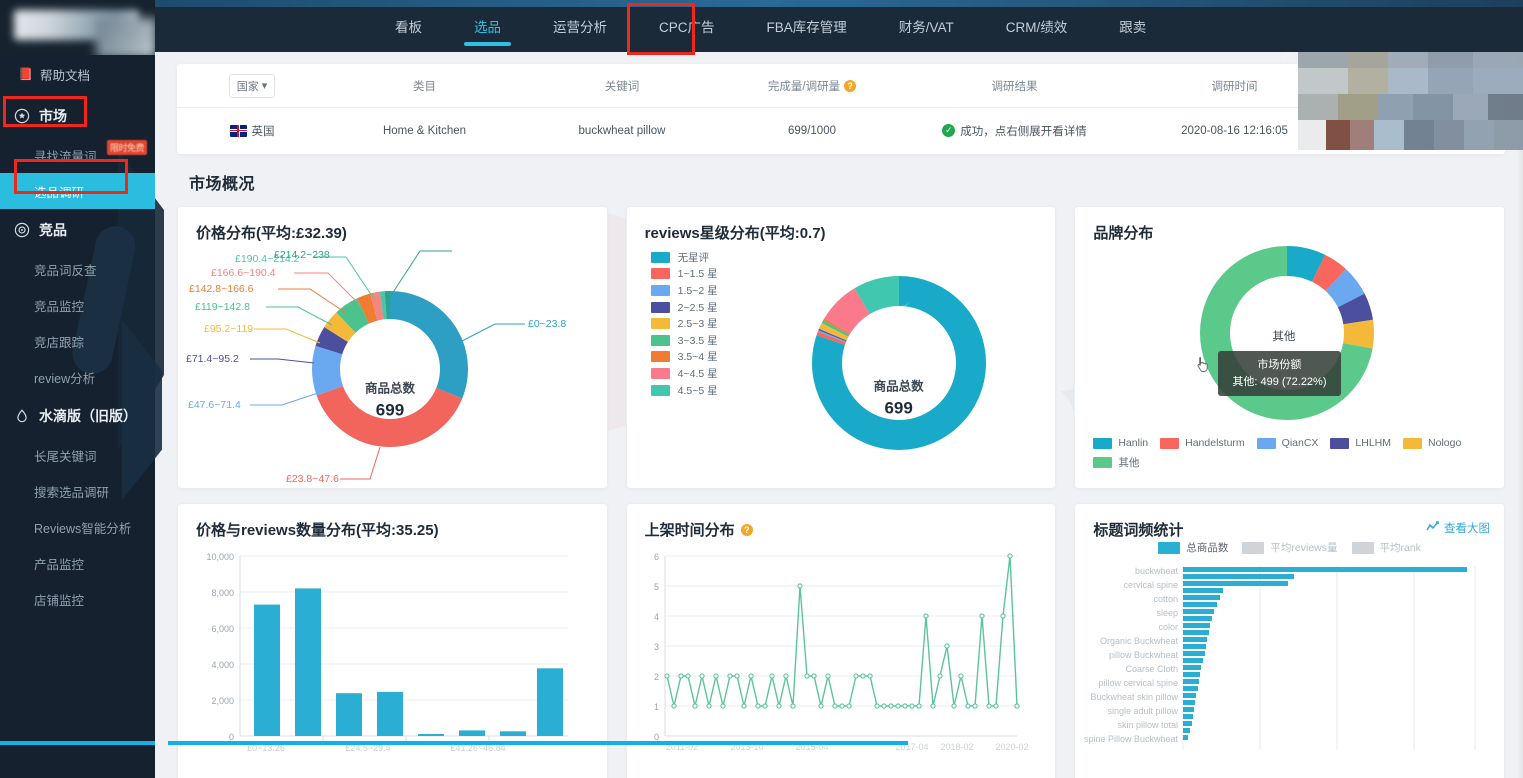  I want to click on legend-label: Nologo, so click(1445, 443).